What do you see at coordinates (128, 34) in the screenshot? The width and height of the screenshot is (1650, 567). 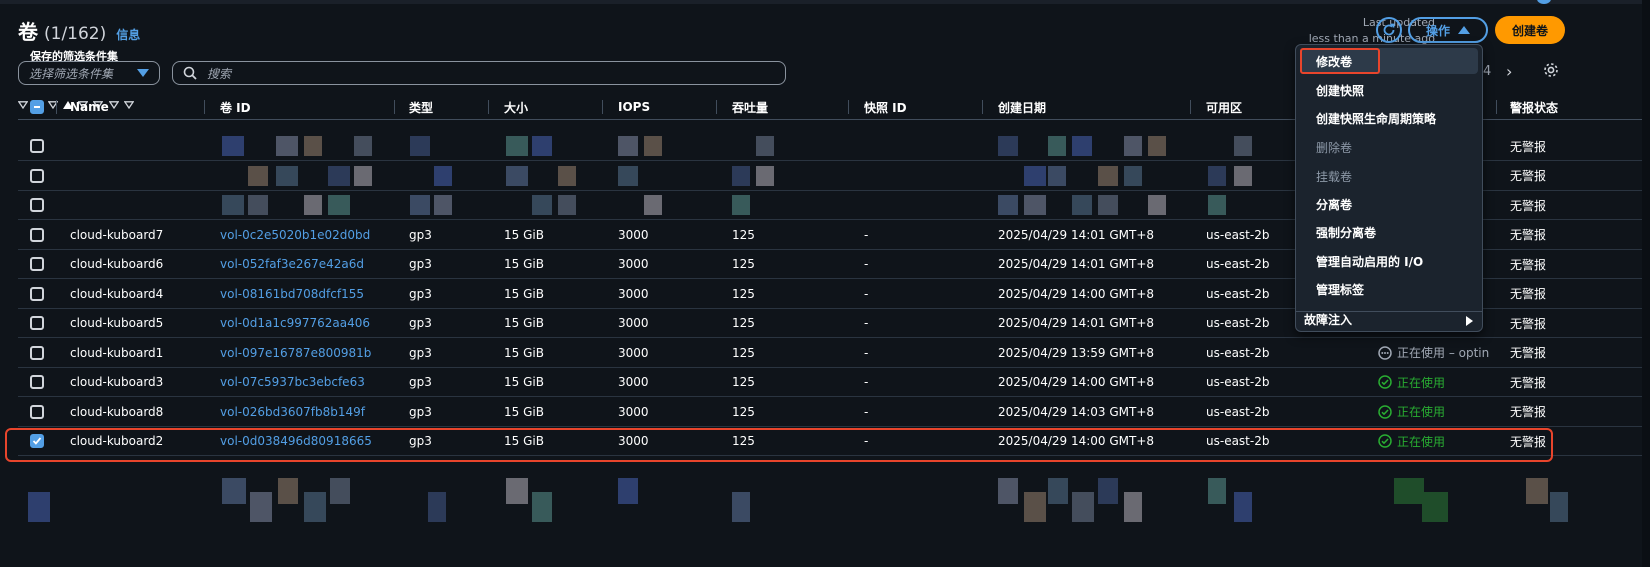 I see `info-link: 信息` at bounding box center [128, 34].